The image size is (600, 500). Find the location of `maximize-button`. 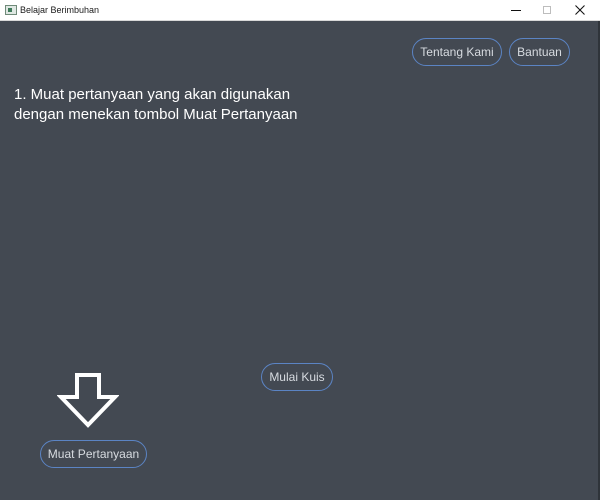

maximize-button is located at coordinates (547, 10).